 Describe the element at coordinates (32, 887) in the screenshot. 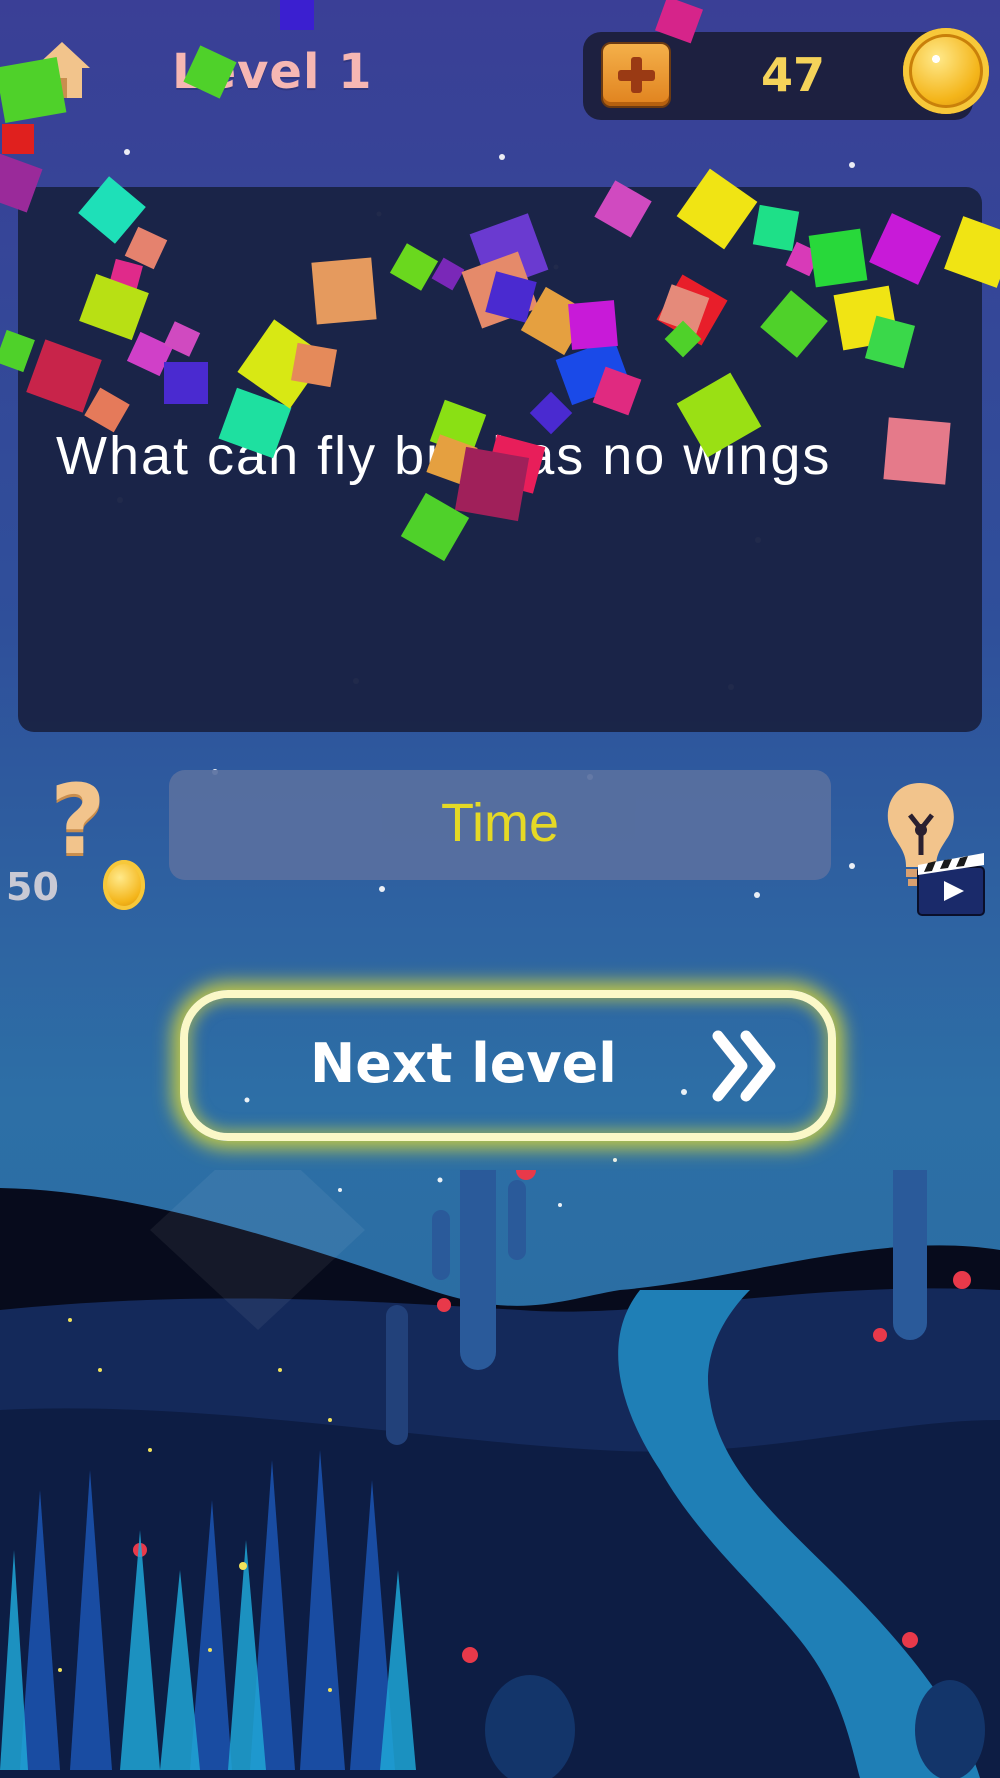

I see `question-hint-cost: 50` at that location.